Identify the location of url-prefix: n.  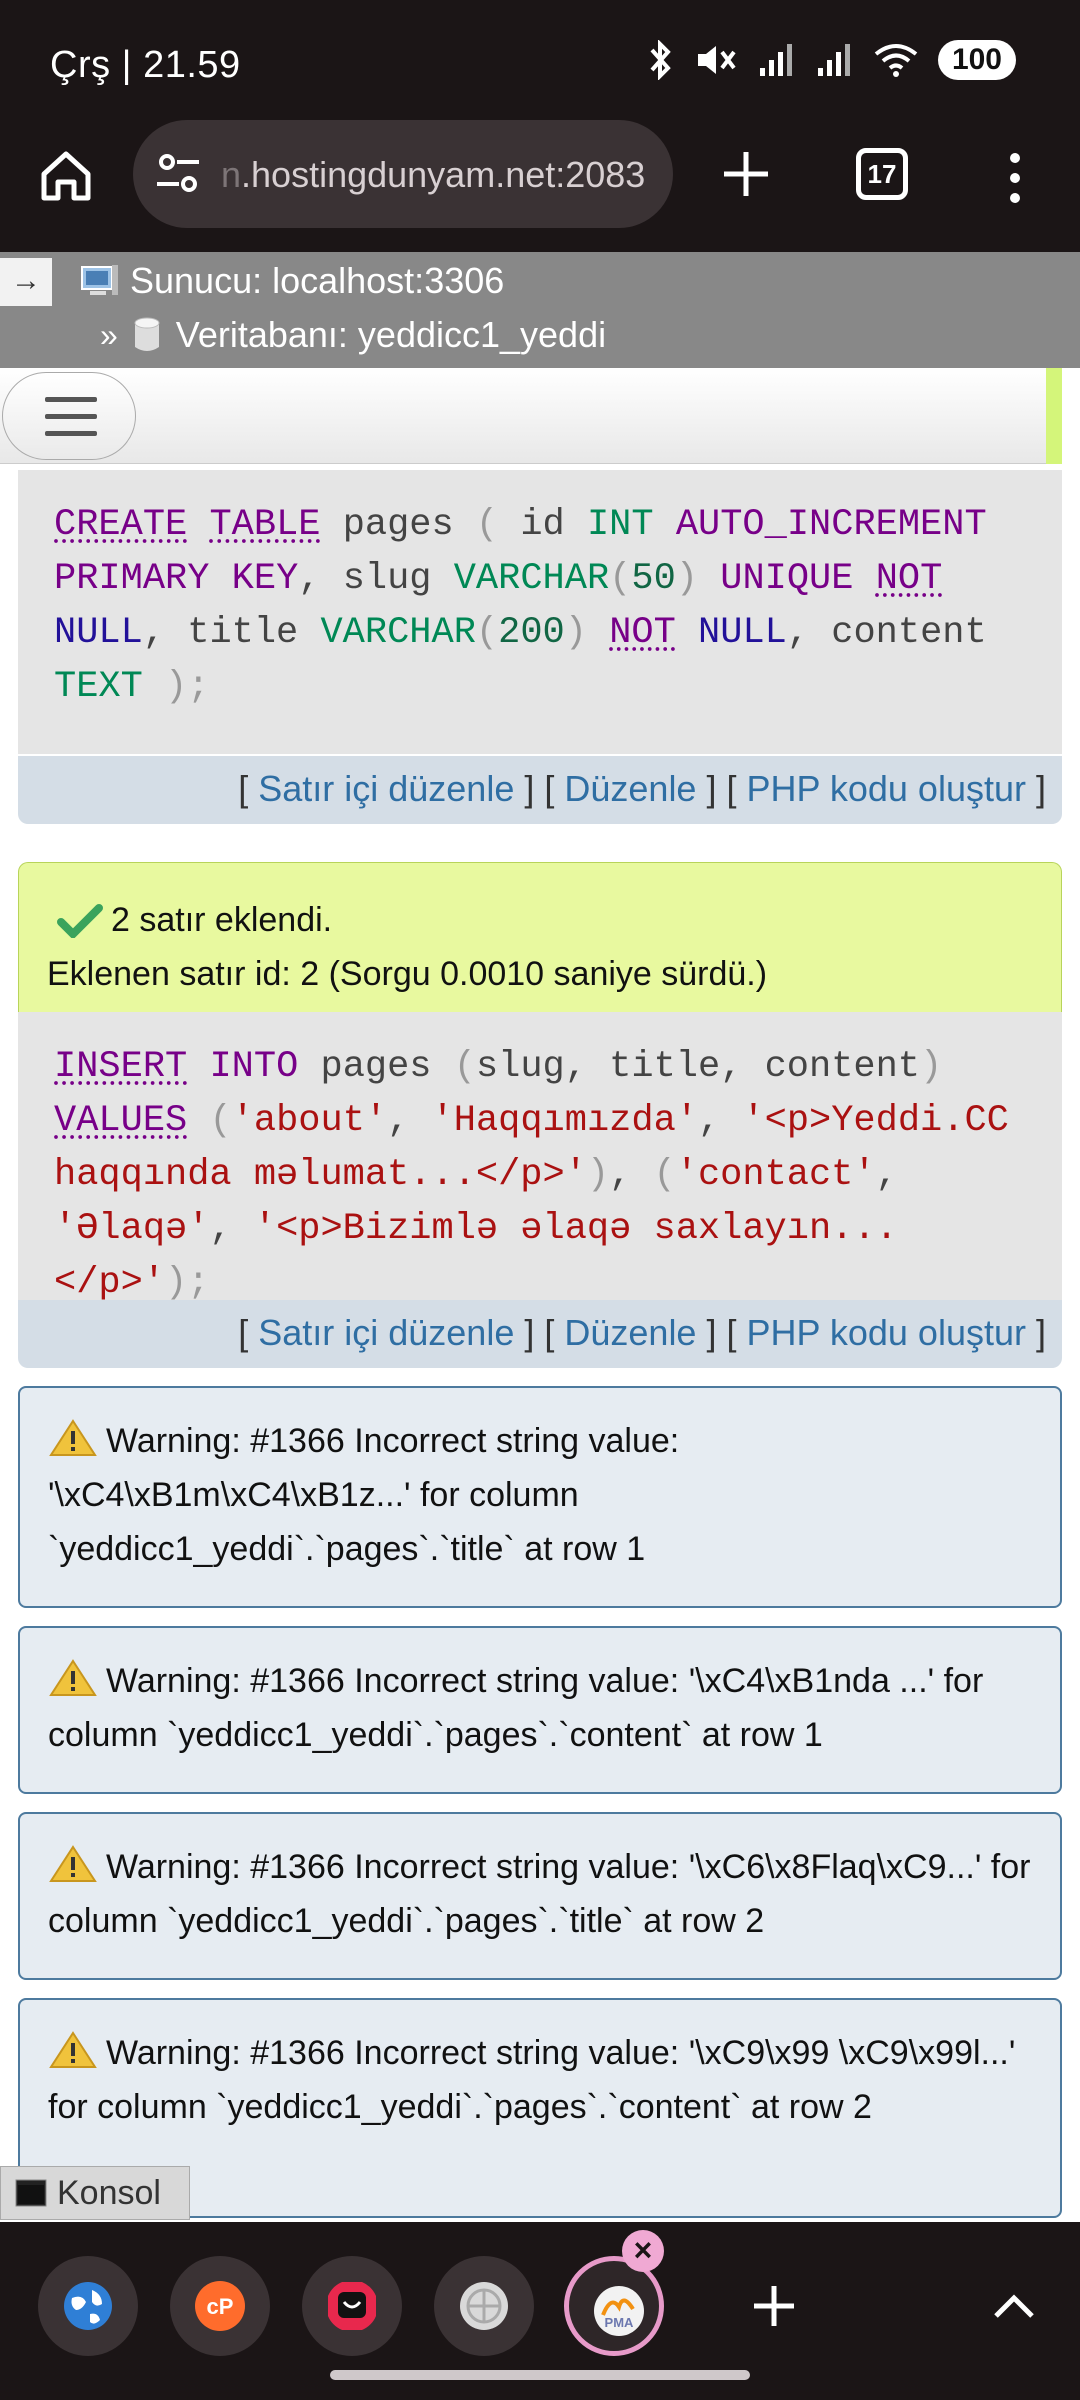
(231, 174).